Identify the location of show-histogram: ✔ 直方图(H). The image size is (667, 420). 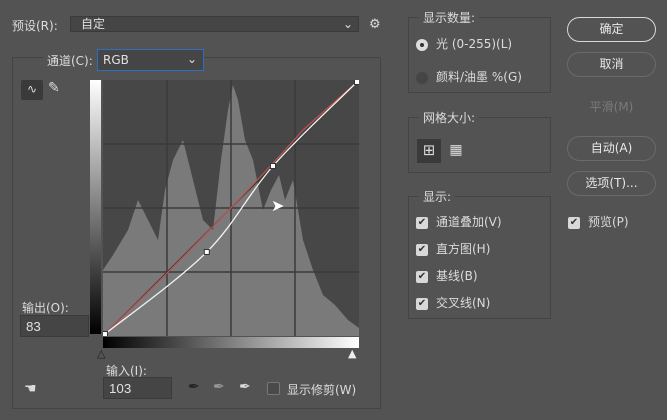
(453, 248).